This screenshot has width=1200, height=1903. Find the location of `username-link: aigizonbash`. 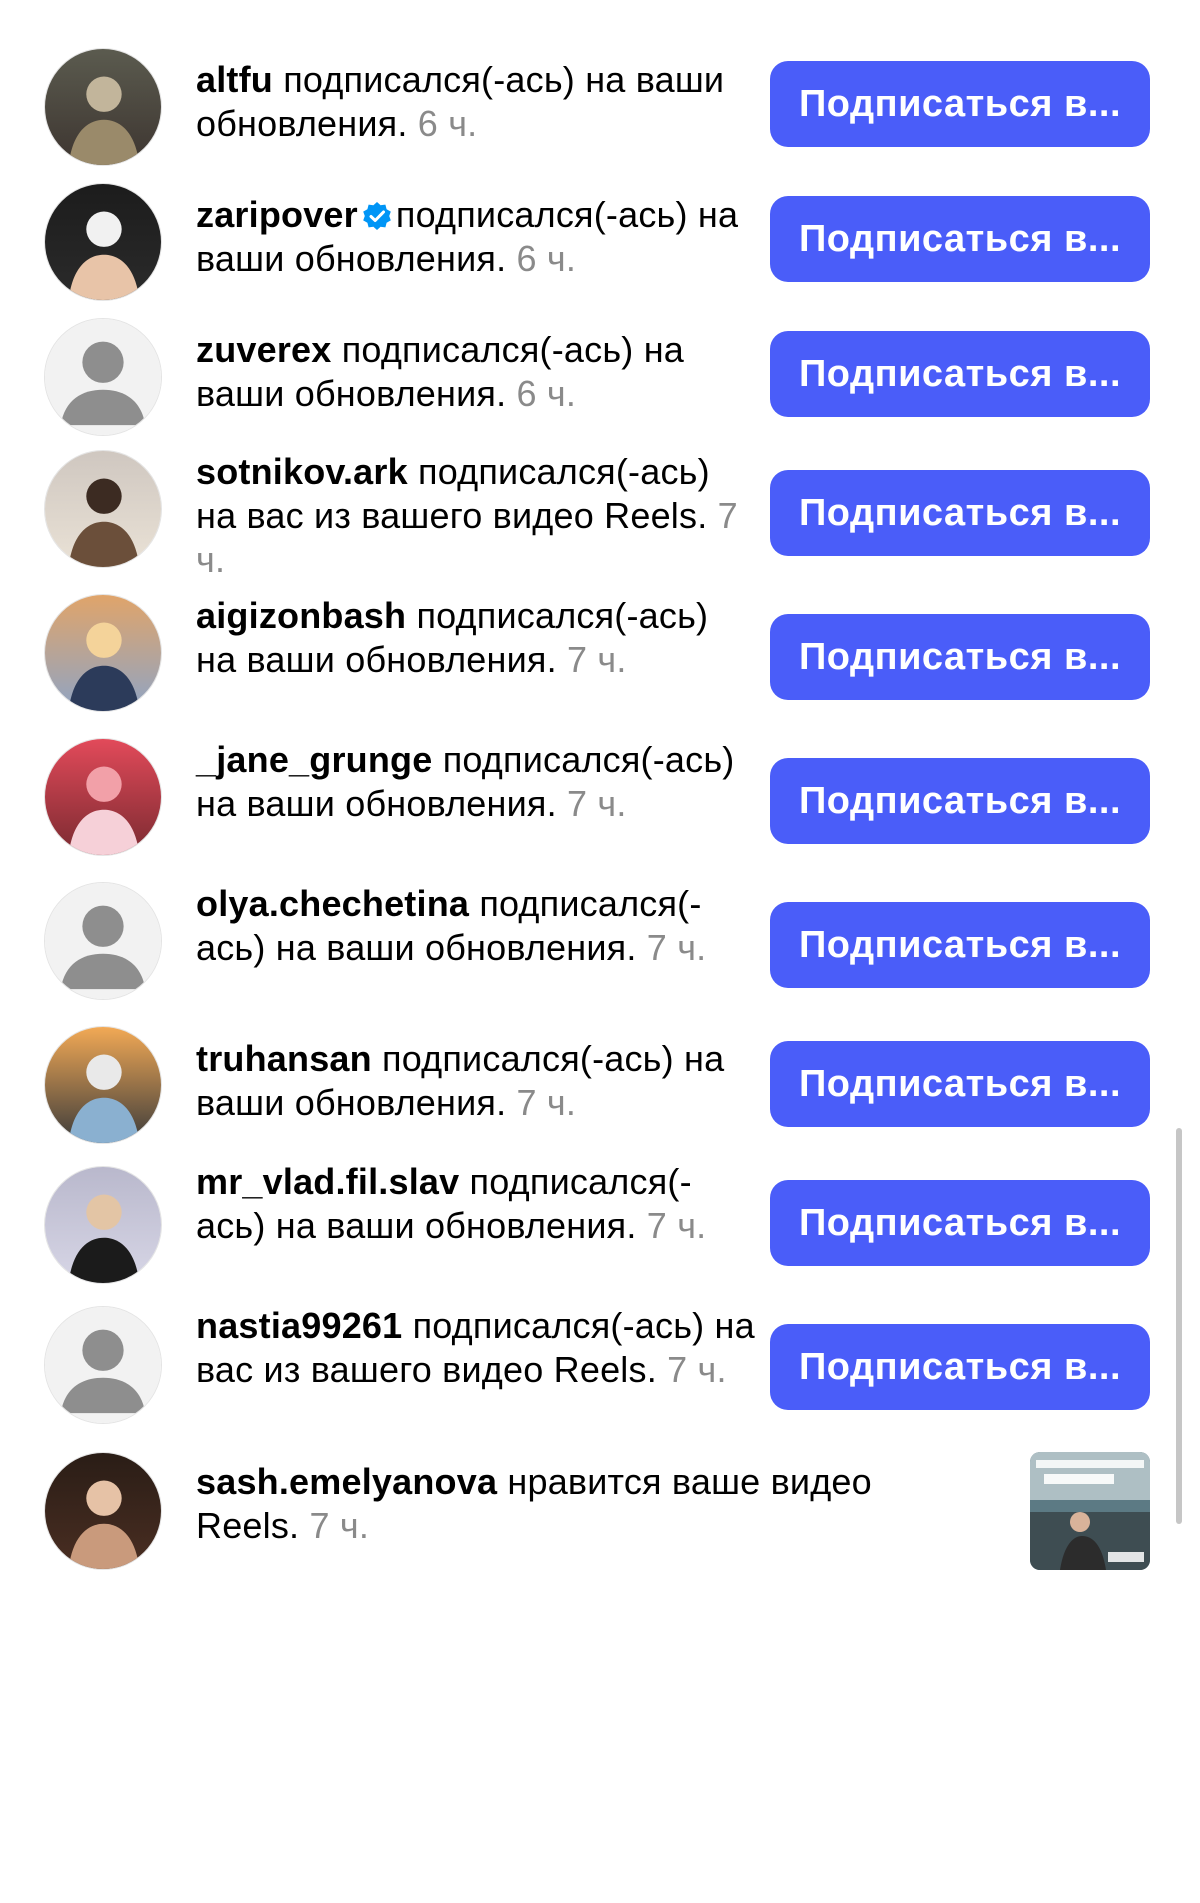

username-link: aigizonbash is located at coordinates (301, 615).